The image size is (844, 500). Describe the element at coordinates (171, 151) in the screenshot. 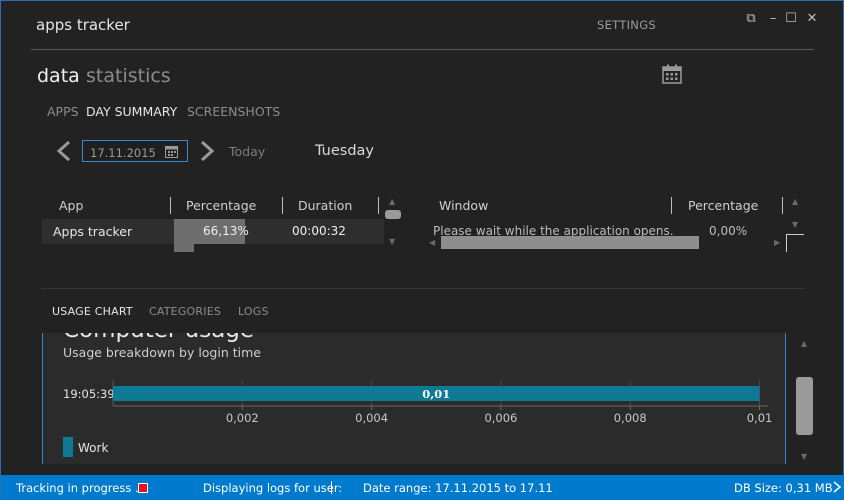

I see `date-picker-icon` at that location.